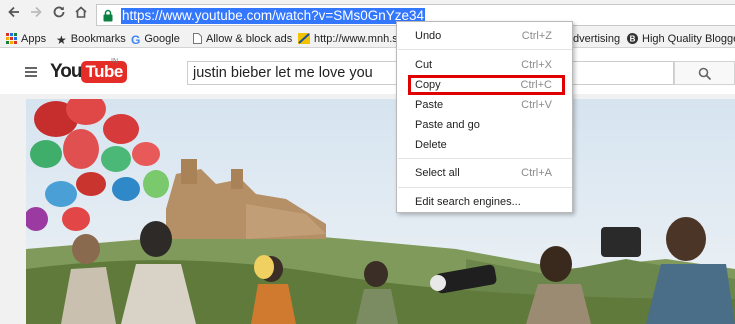  Describe the element at coordinates (484, 125) in the screenshot. I see `menu-item-paste-and-go: Paste and go` at that location.